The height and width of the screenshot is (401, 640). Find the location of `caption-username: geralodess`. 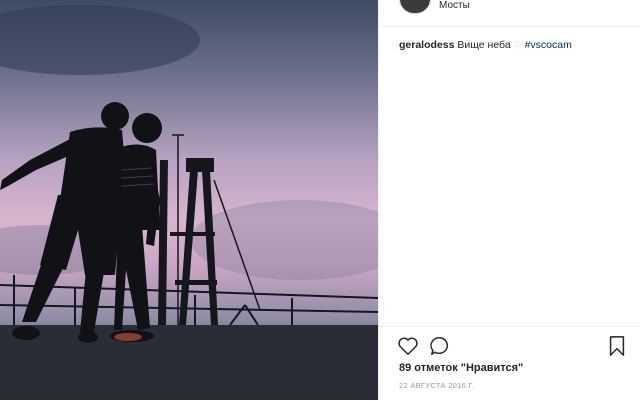

caption-username: geralodess is located at coordinates (426, 45).